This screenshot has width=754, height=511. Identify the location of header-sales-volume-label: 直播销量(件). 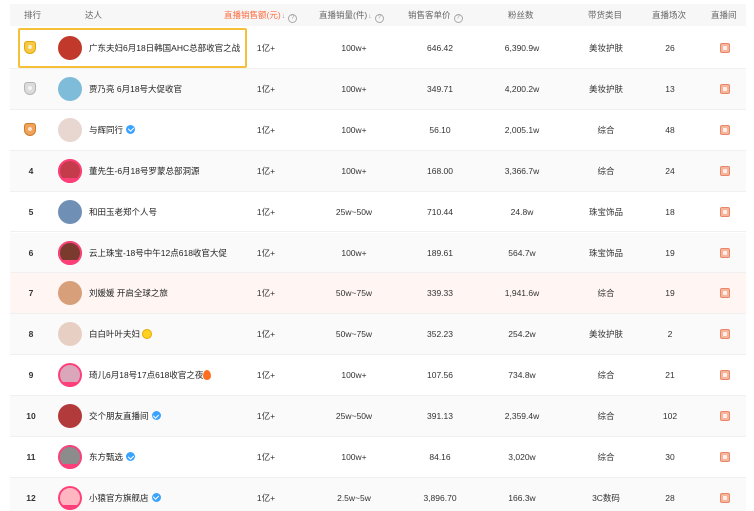
(343, 15).